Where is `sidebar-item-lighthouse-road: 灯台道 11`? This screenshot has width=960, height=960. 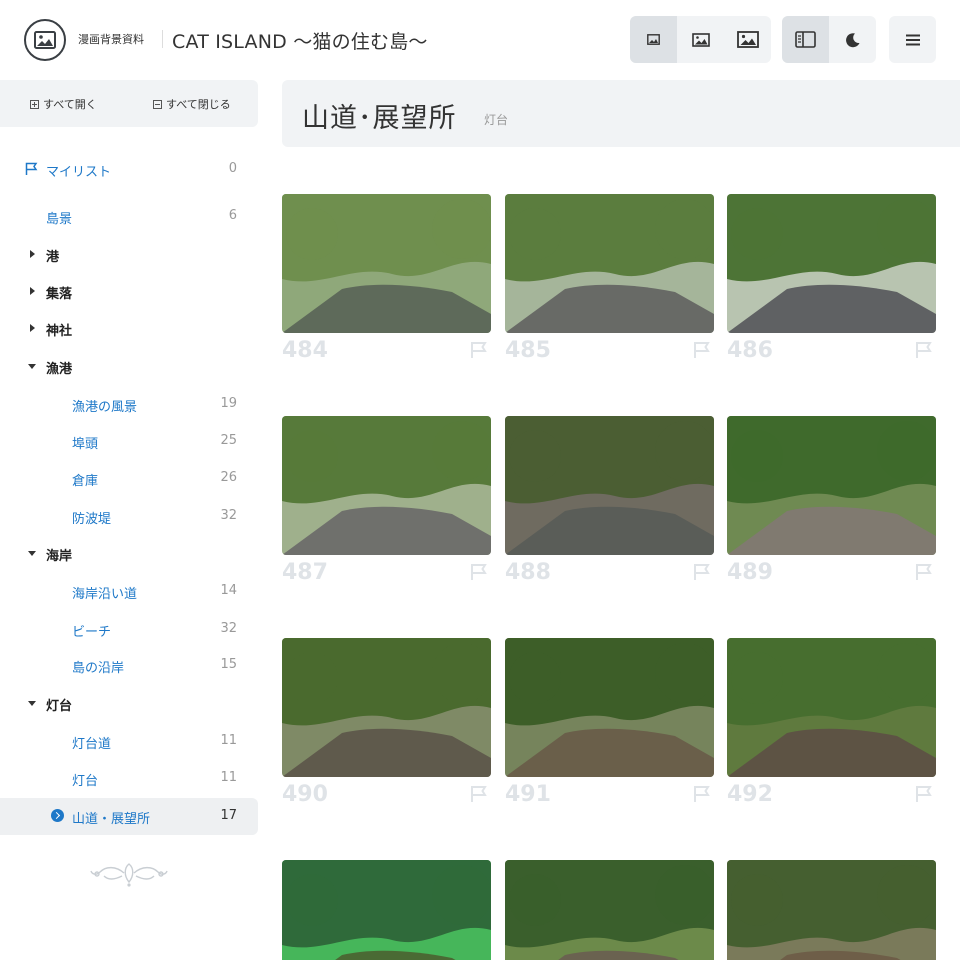 sidebar-item-lighthouse-road: 灯台道 11 is located at coordinates (129, 741).